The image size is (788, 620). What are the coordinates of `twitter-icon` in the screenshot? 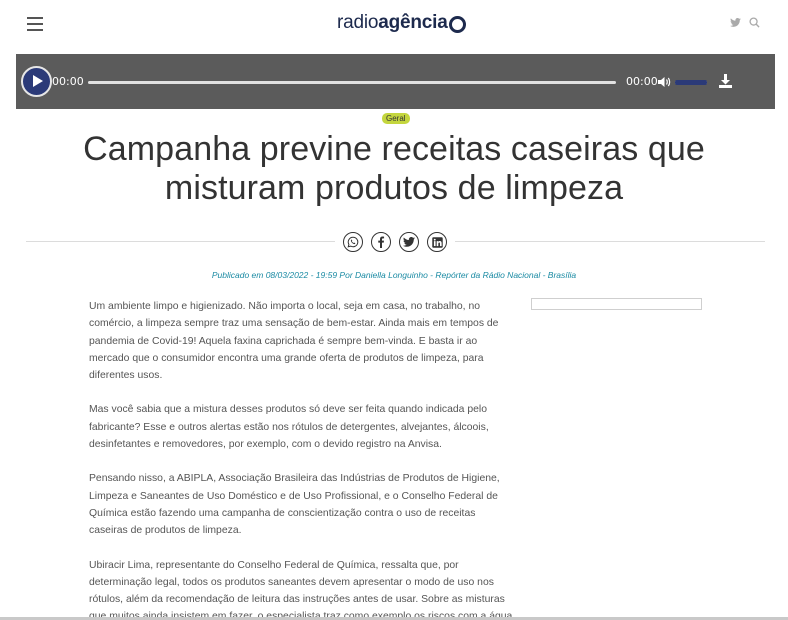 It's located at (735, 22).